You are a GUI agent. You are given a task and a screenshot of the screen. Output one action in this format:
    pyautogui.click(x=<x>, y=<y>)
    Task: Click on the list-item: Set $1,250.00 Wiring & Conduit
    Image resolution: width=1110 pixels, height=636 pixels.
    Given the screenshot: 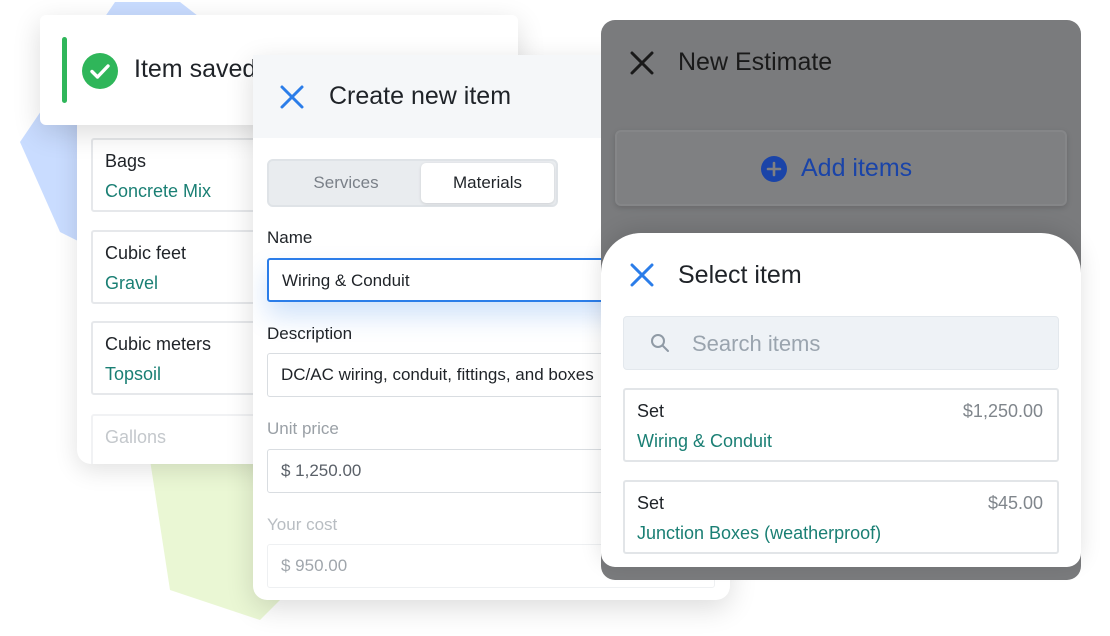 What is the action you would take?
    pyautogui.click(x=841, y=425)
    